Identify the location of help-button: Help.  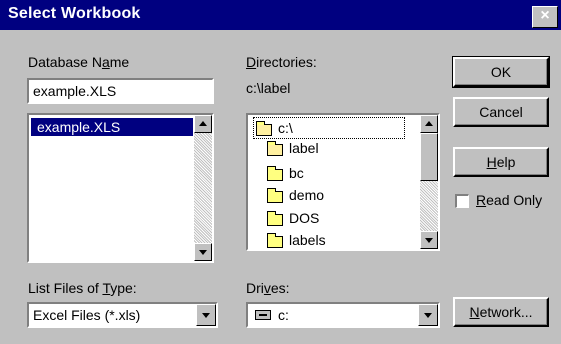
(501, 162).